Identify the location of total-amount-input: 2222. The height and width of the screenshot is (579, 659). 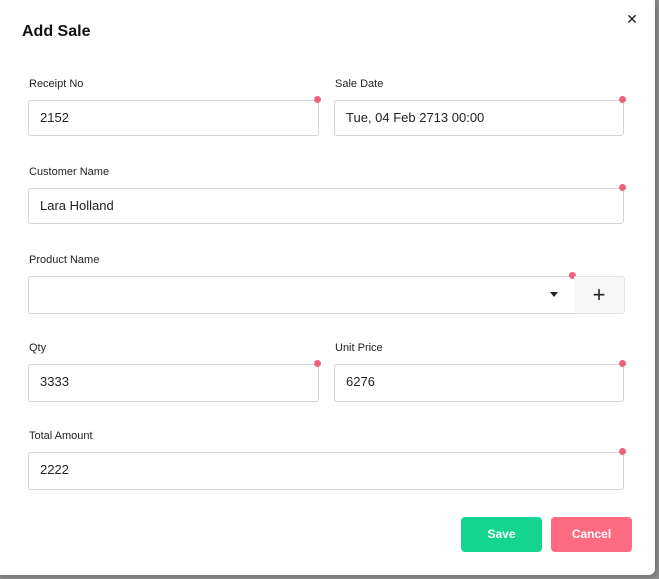
(326, 471).